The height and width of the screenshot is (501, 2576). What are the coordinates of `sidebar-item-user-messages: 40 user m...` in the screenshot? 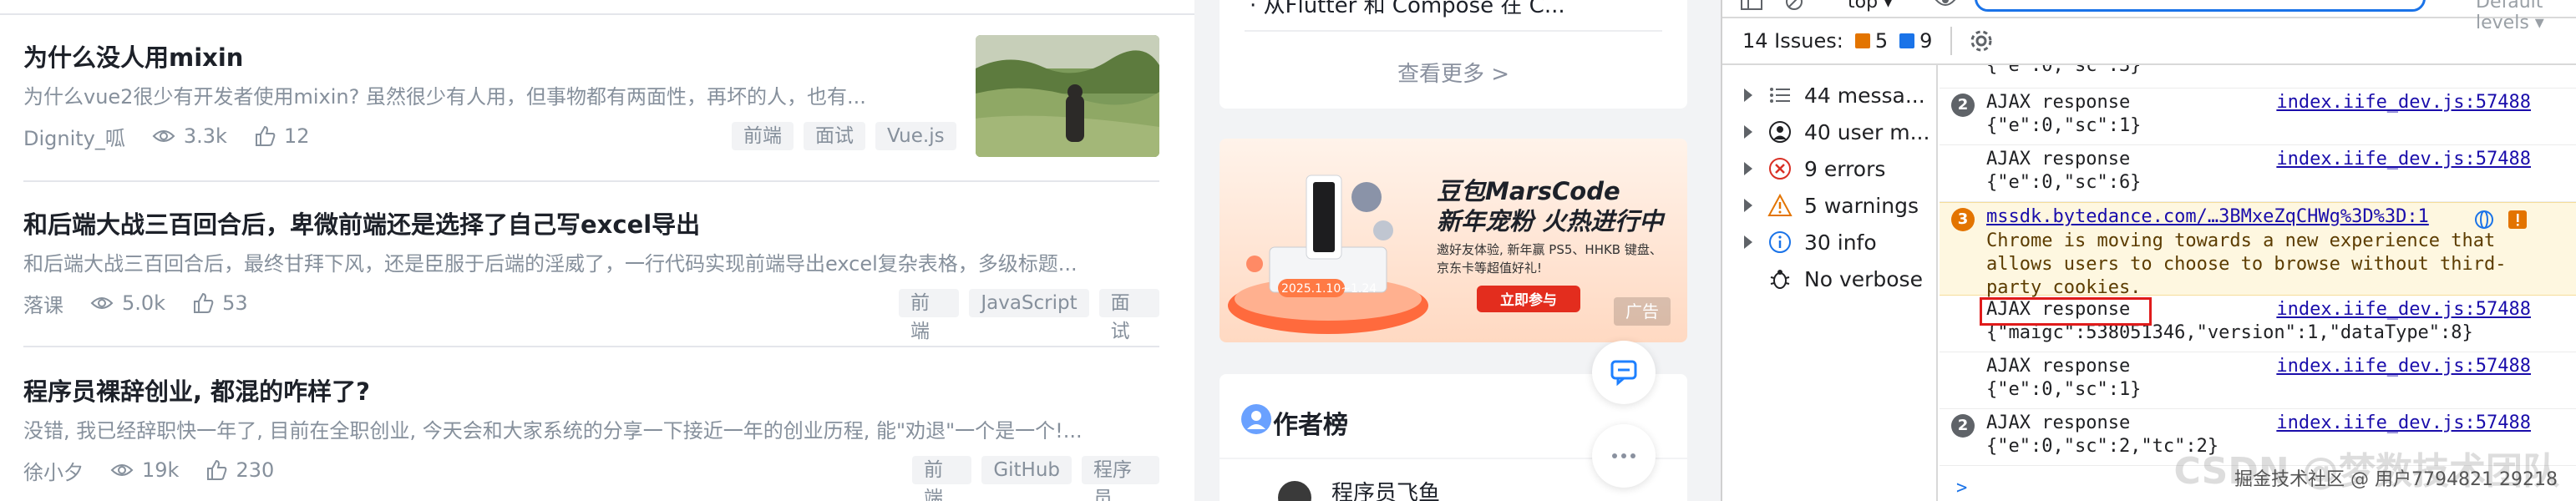 It's located at (1825, 132).